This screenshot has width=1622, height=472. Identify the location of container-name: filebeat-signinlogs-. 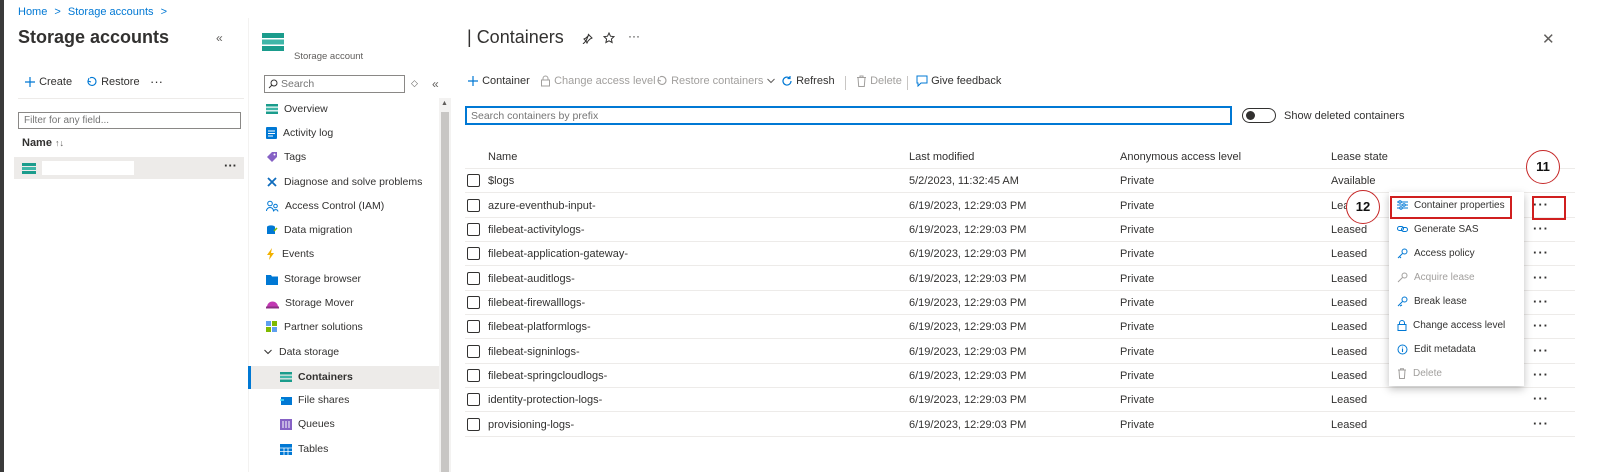
(534, 352).